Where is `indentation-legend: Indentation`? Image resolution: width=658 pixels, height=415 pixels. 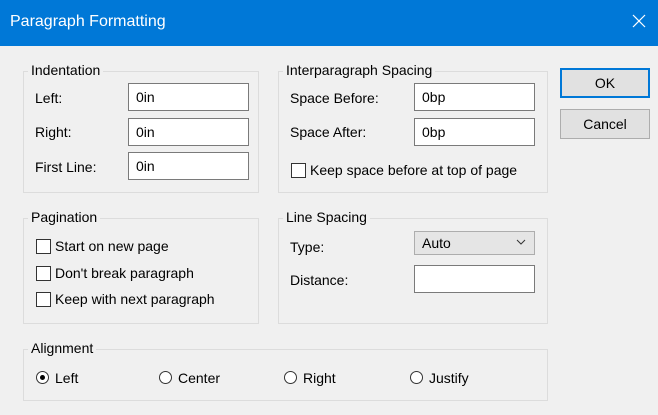
indentation-legend: Indentation is located at coordinates (66, 70).